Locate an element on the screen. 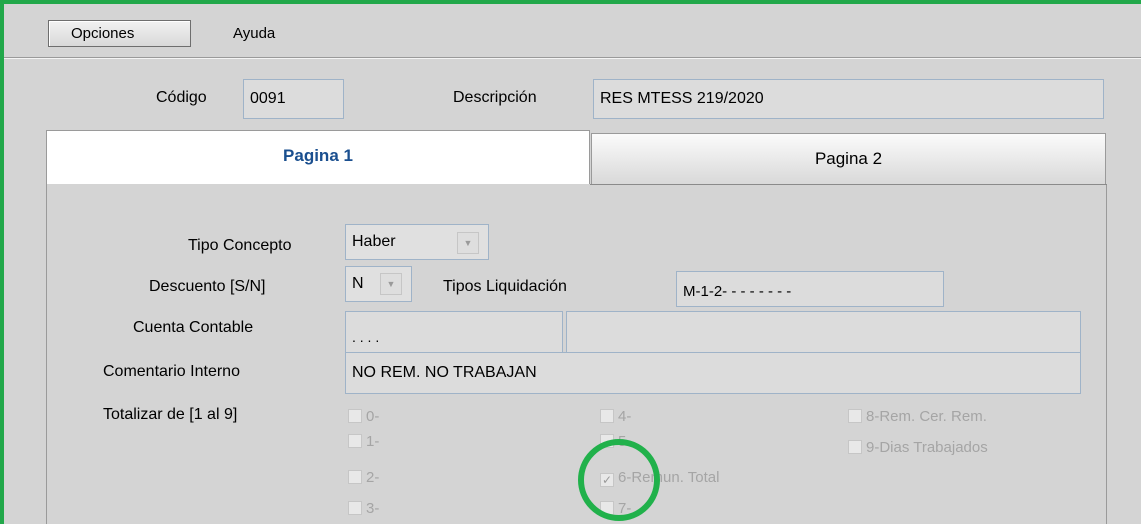  tab-pagina-1: Pagina 1 is located at coordinates (318, 157).